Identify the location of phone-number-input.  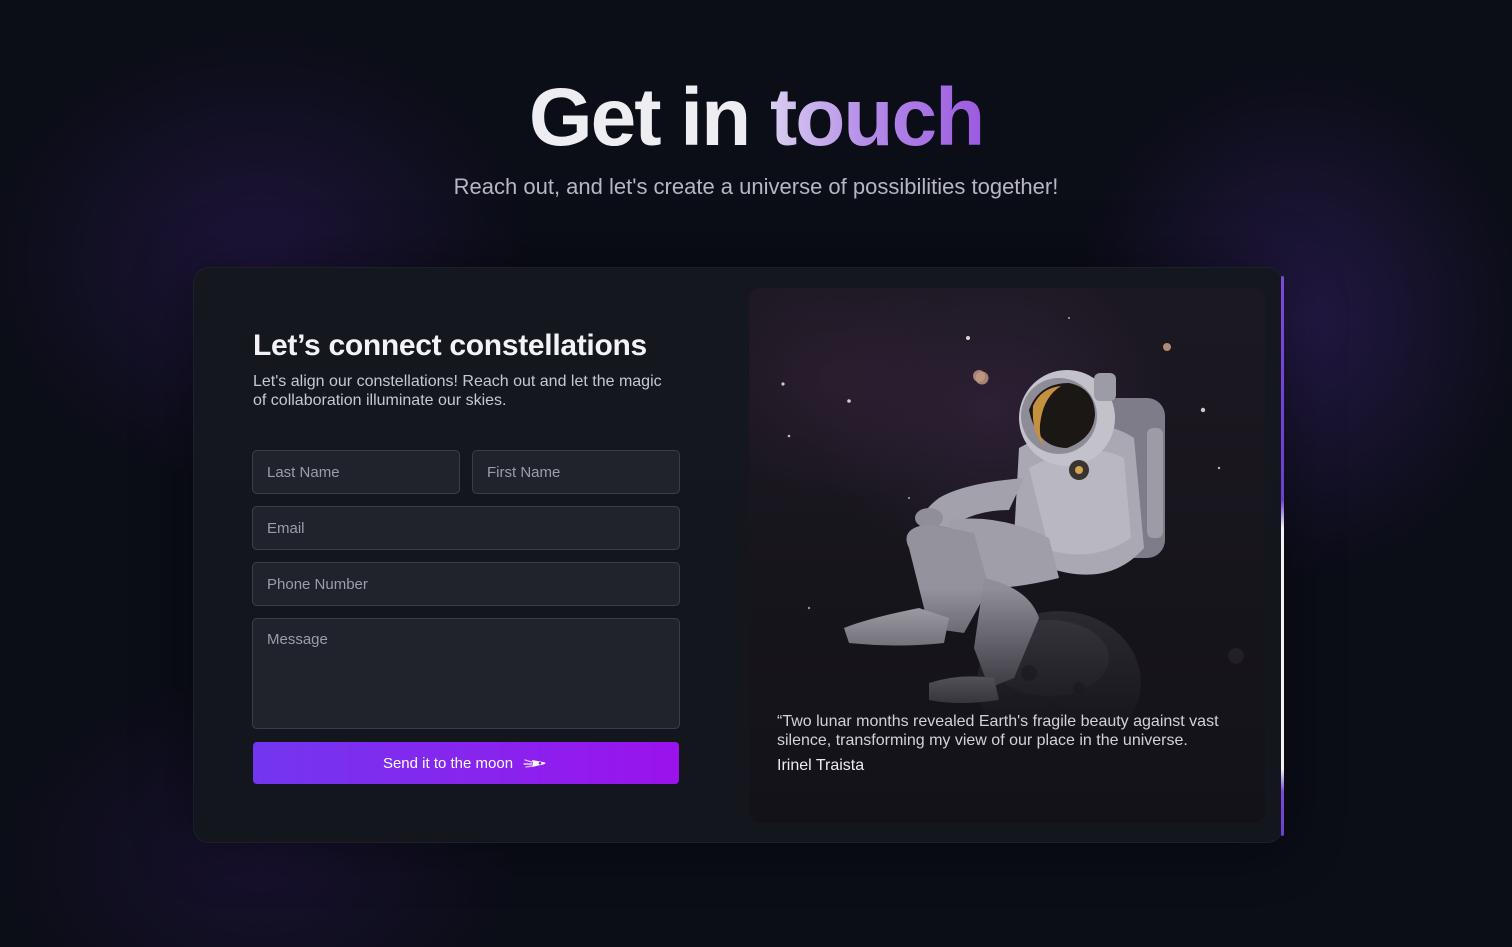
(466, 584).